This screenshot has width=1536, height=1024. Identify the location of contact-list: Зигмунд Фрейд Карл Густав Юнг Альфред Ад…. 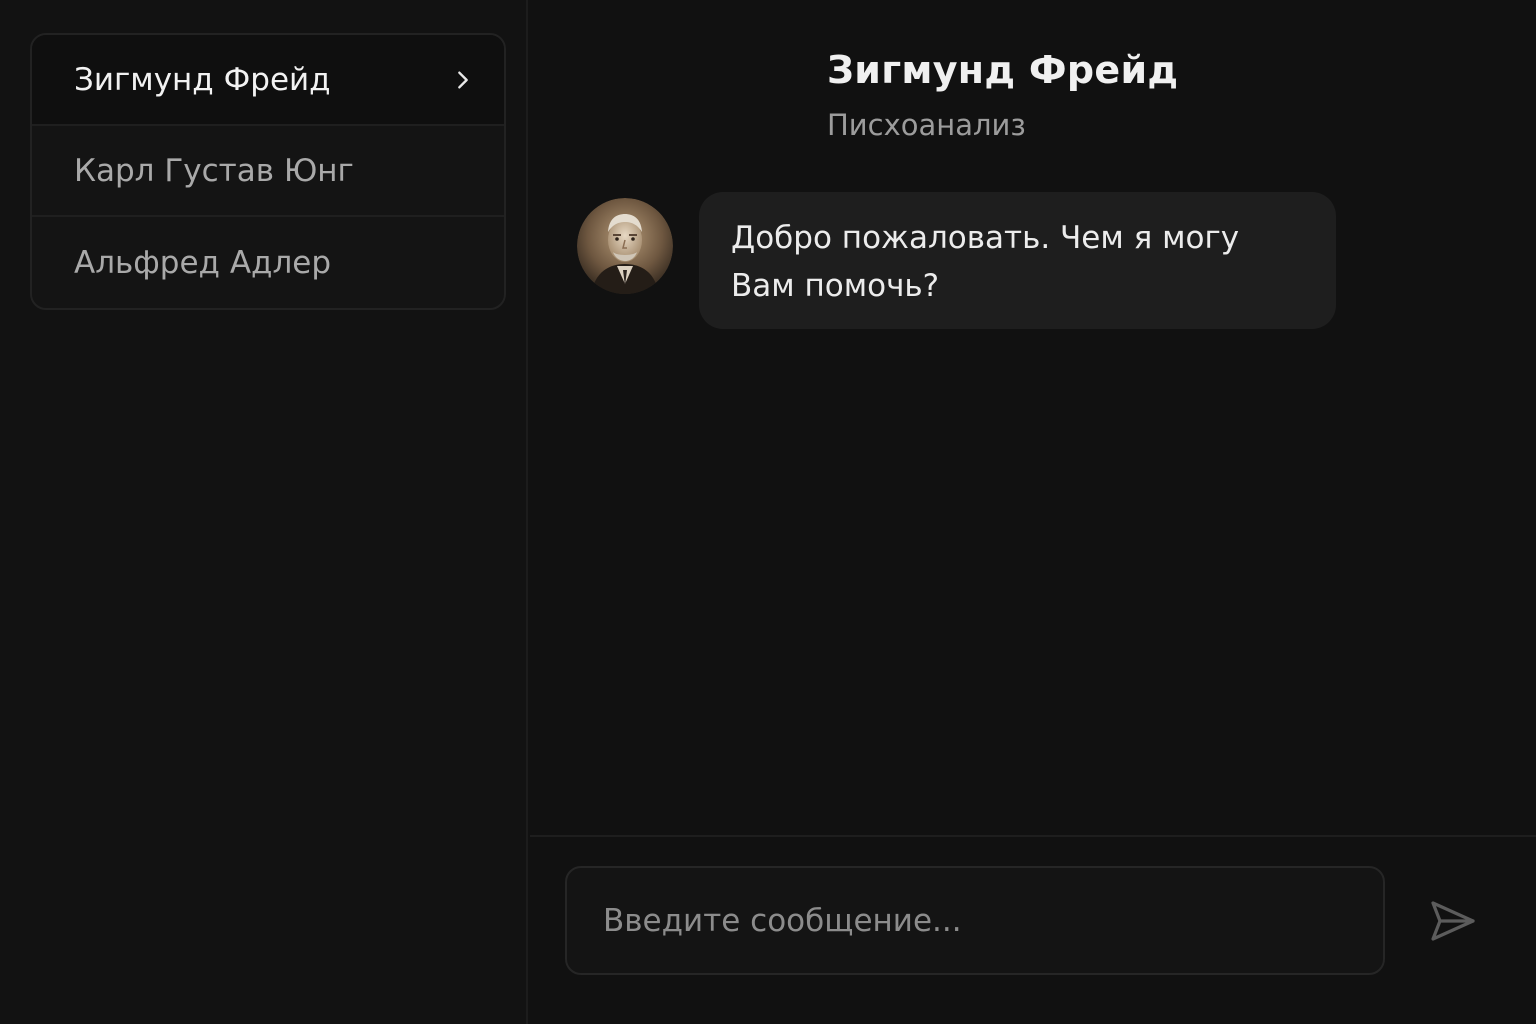
(268, 171).